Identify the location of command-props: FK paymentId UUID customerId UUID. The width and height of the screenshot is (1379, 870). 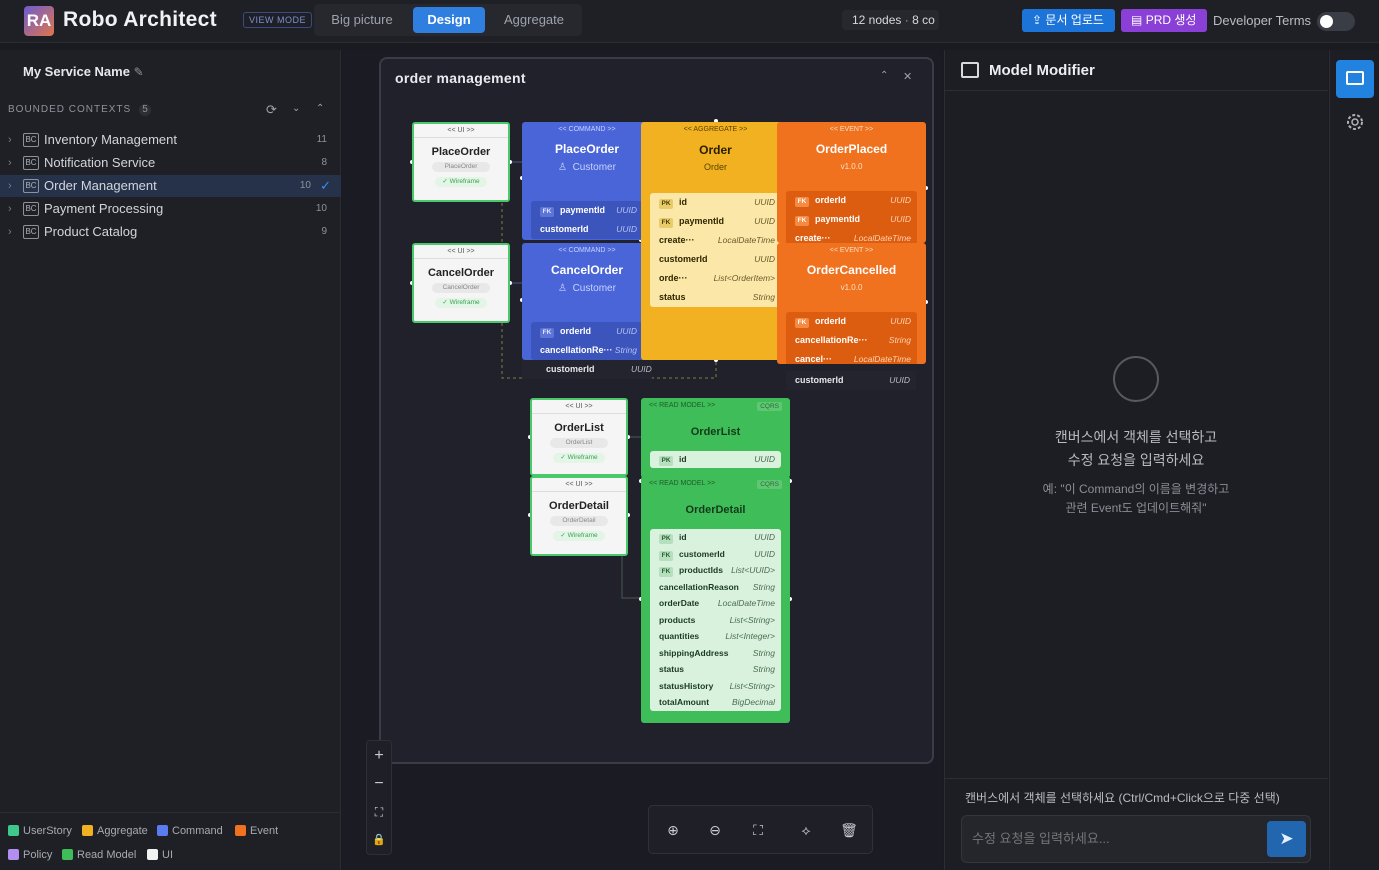
(587, 220).